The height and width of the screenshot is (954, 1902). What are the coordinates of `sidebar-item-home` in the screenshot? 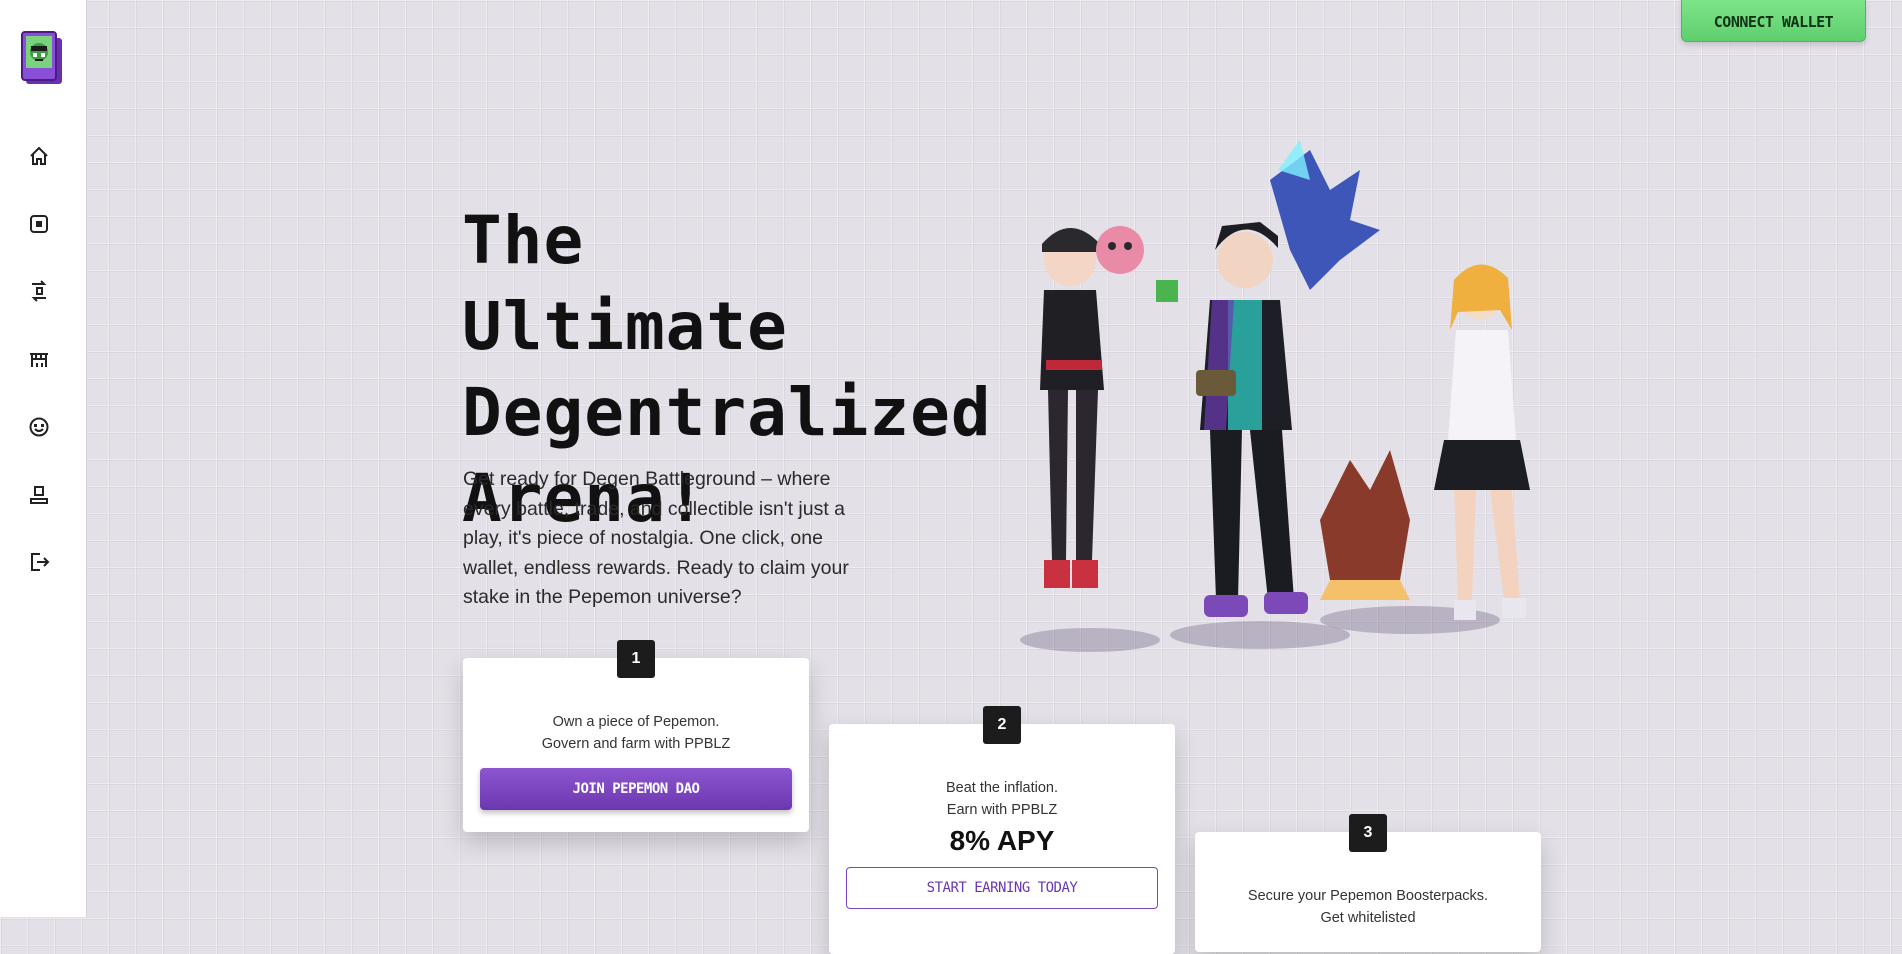 It's located at (39, 156).